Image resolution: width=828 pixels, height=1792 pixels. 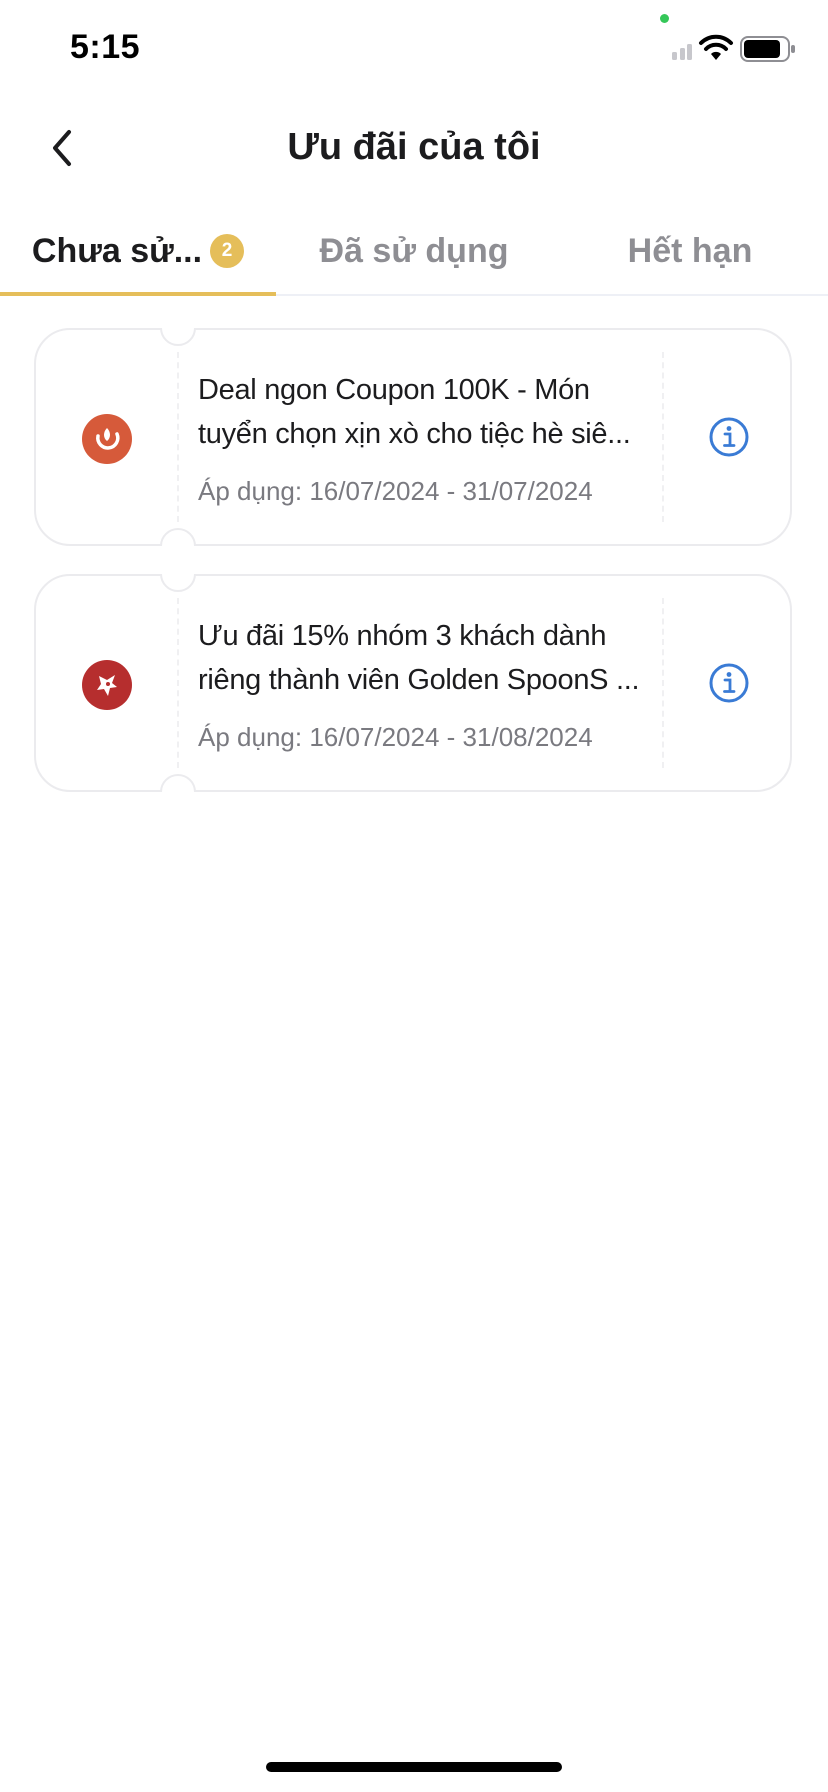 I want to click on tab-expired: Hết hạn, so click(x=690, y=251).